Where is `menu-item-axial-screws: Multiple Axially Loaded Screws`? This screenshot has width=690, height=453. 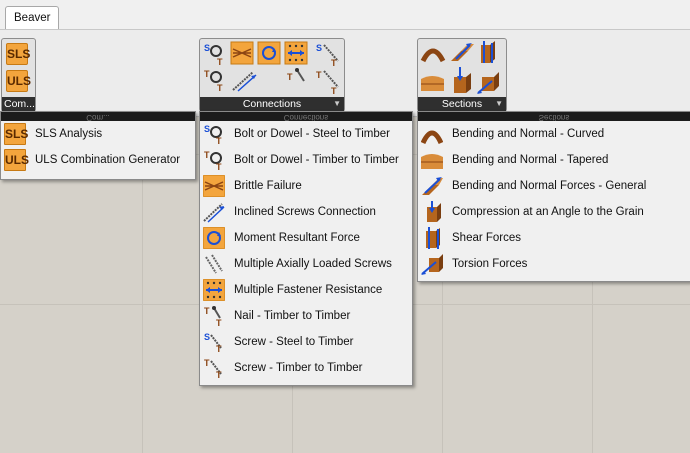 menu-item-axial-screws: Multiple Axially Loaded Screws is located at coordinates (306, 264).